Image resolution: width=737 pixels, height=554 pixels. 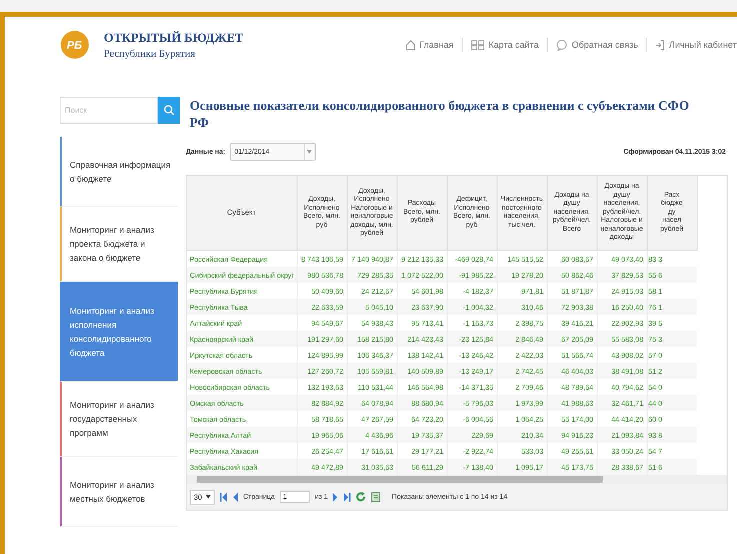 What do you see at coordinates (119, 172) in the screenshot?
I see `sidebar-item: Справочная информация о бюджете` at bounding box center [119, 172].